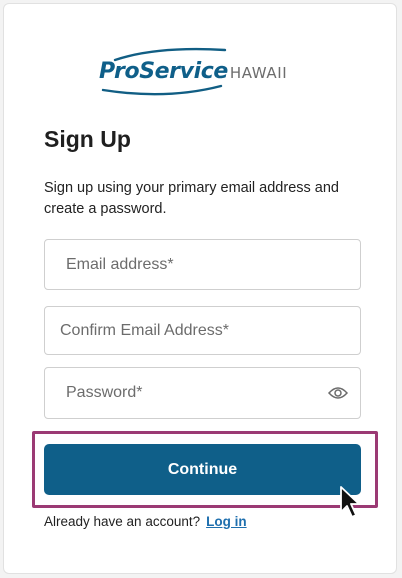 The image size is (402, 578). What do you see at coordinates (144, 330) in the screenshot?
I see `confirm-email-placeholder: Confirm Email Address*` at bounding box center [144, 330].